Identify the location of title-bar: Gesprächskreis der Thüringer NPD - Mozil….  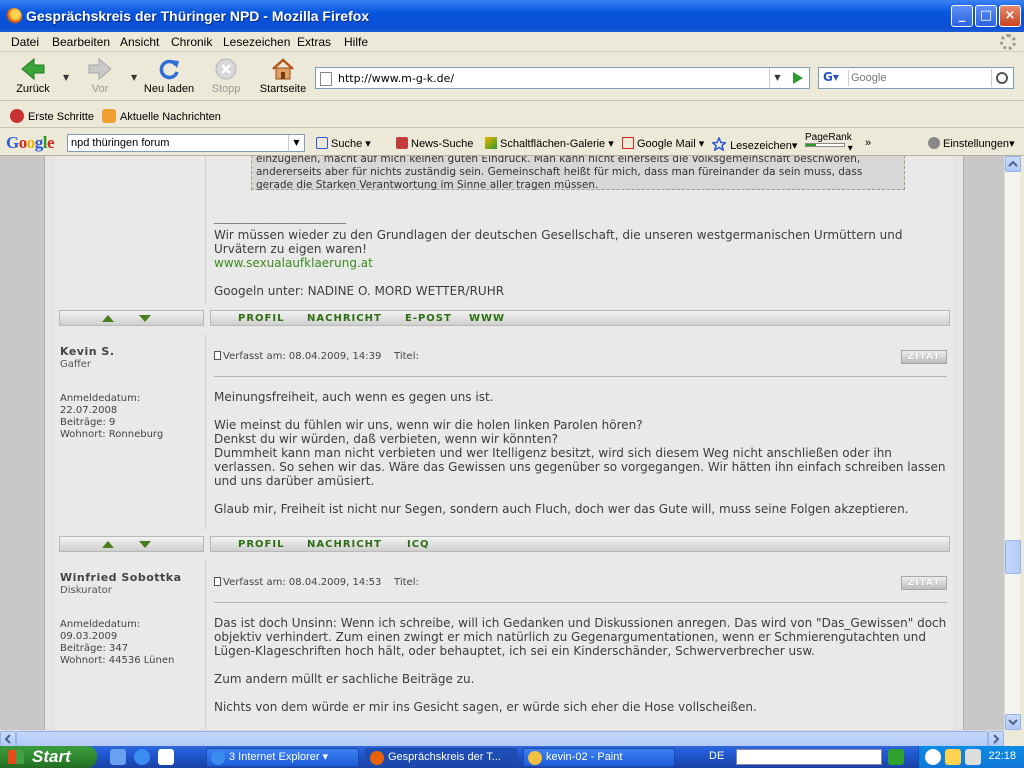
(512, 16).